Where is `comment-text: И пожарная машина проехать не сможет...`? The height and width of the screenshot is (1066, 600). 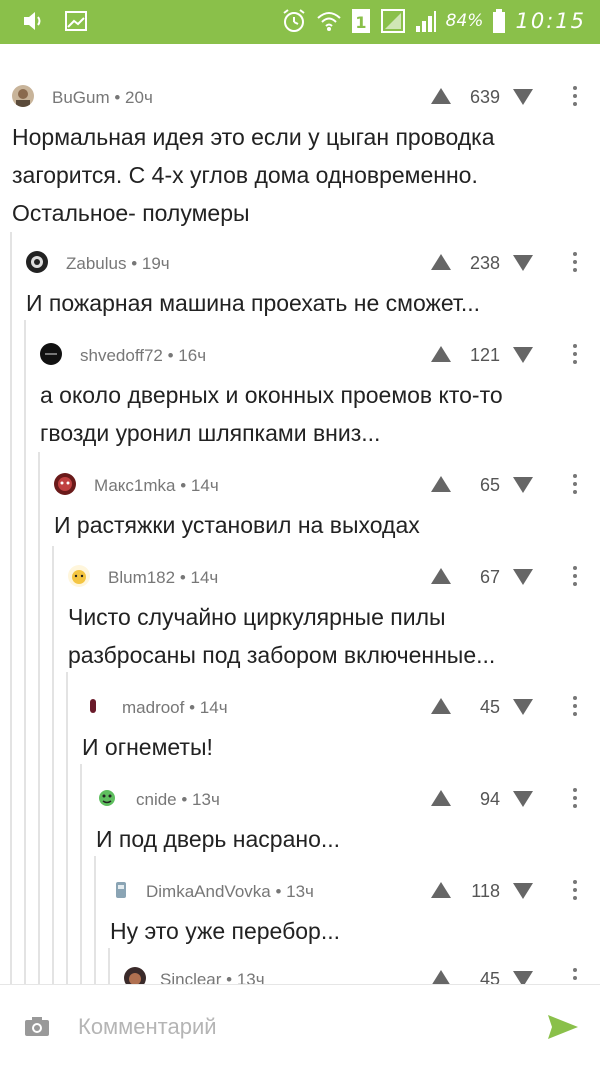
comment-text: И пожарная машина проехать не сможет... is located at coordinates (293, 303).